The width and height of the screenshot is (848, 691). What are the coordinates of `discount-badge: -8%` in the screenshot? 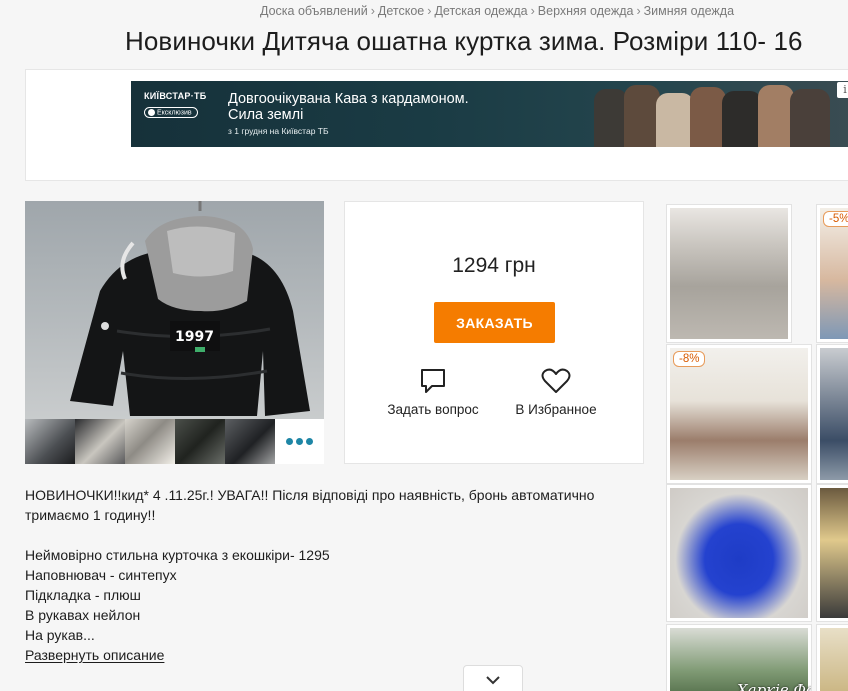 It's located at (689, 359).